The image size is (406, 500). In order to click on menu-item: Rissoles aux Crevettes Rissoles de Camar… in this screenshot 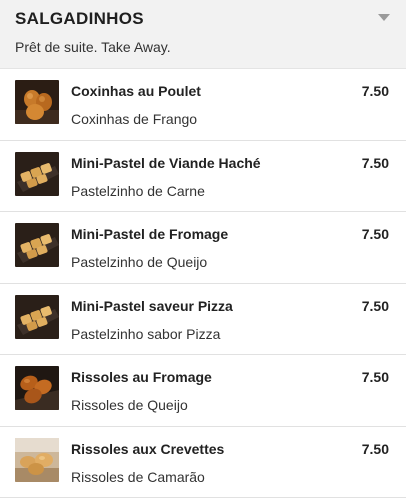, I will do `click(203, 462)`.